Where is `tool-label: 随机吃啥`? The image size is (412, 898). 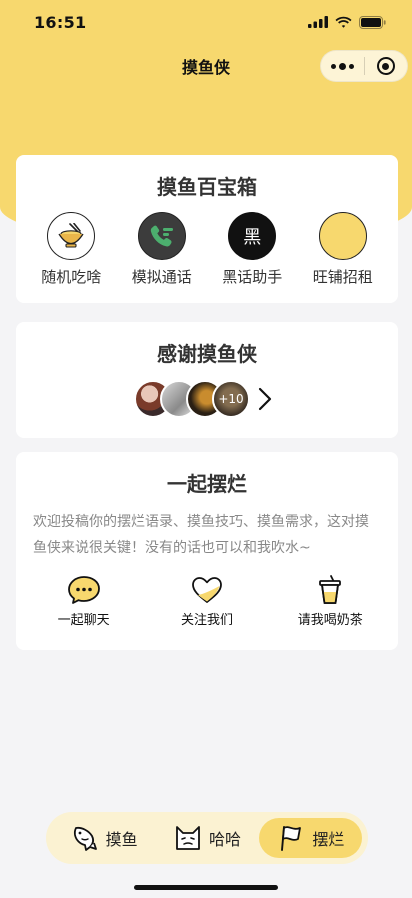
tool-label: 随机吃啥 is located at coordinates (71, 277).